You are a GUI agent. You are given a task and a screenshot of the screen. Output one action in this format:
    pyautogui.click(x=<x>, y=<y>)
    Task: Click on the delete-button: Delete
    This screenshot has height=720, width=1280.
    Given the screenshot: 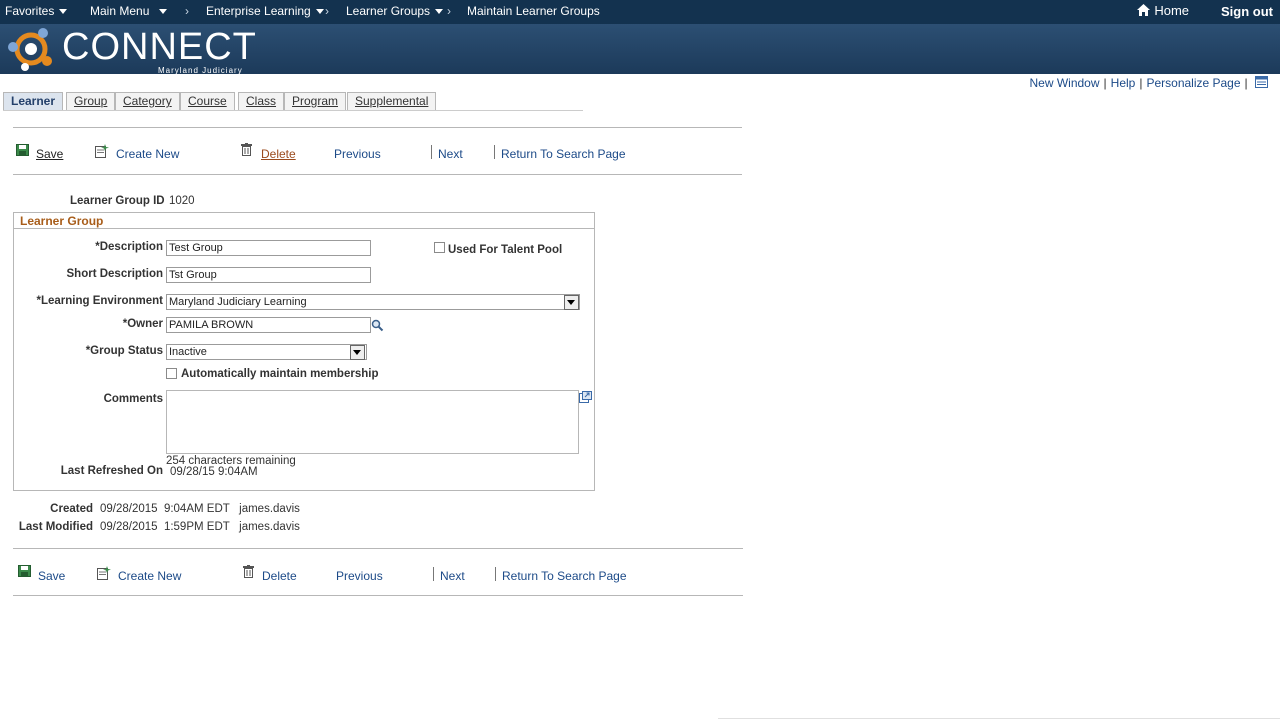 What is the action you would take?
    pyautogui.click(x=278, y=154)
    